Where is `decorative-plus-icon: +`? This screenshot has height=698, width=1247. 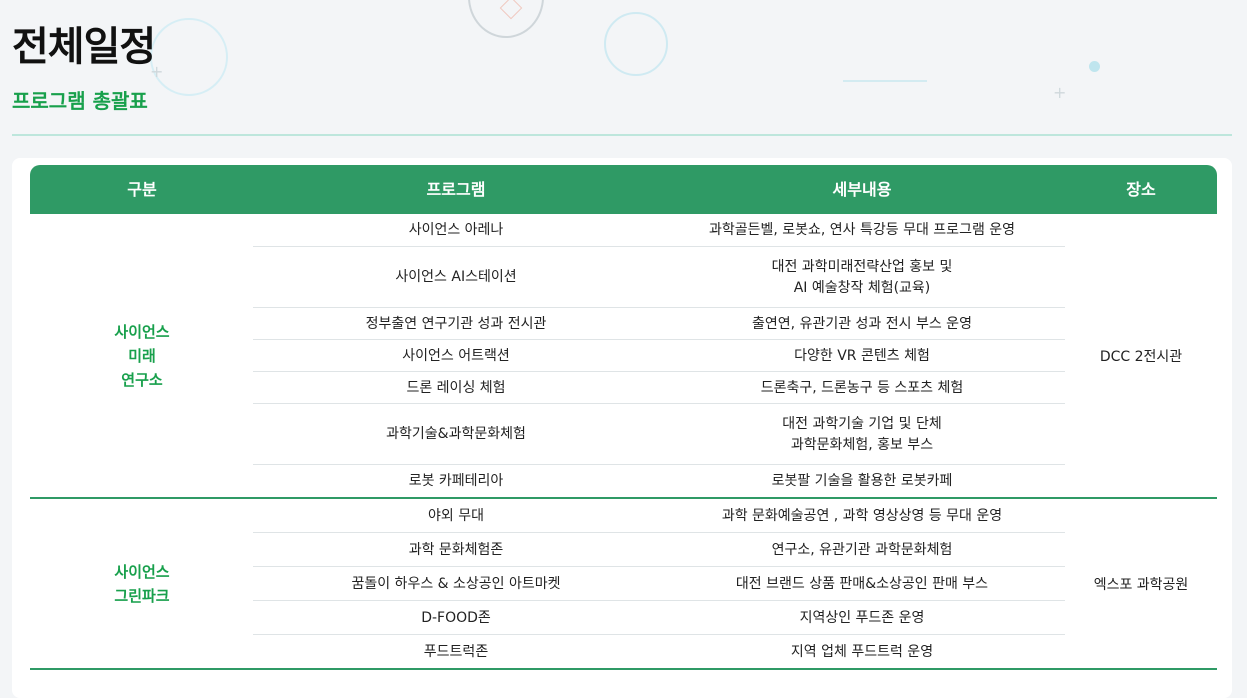
decorative-plus-icon: + is located at coordinates (1060, 92).